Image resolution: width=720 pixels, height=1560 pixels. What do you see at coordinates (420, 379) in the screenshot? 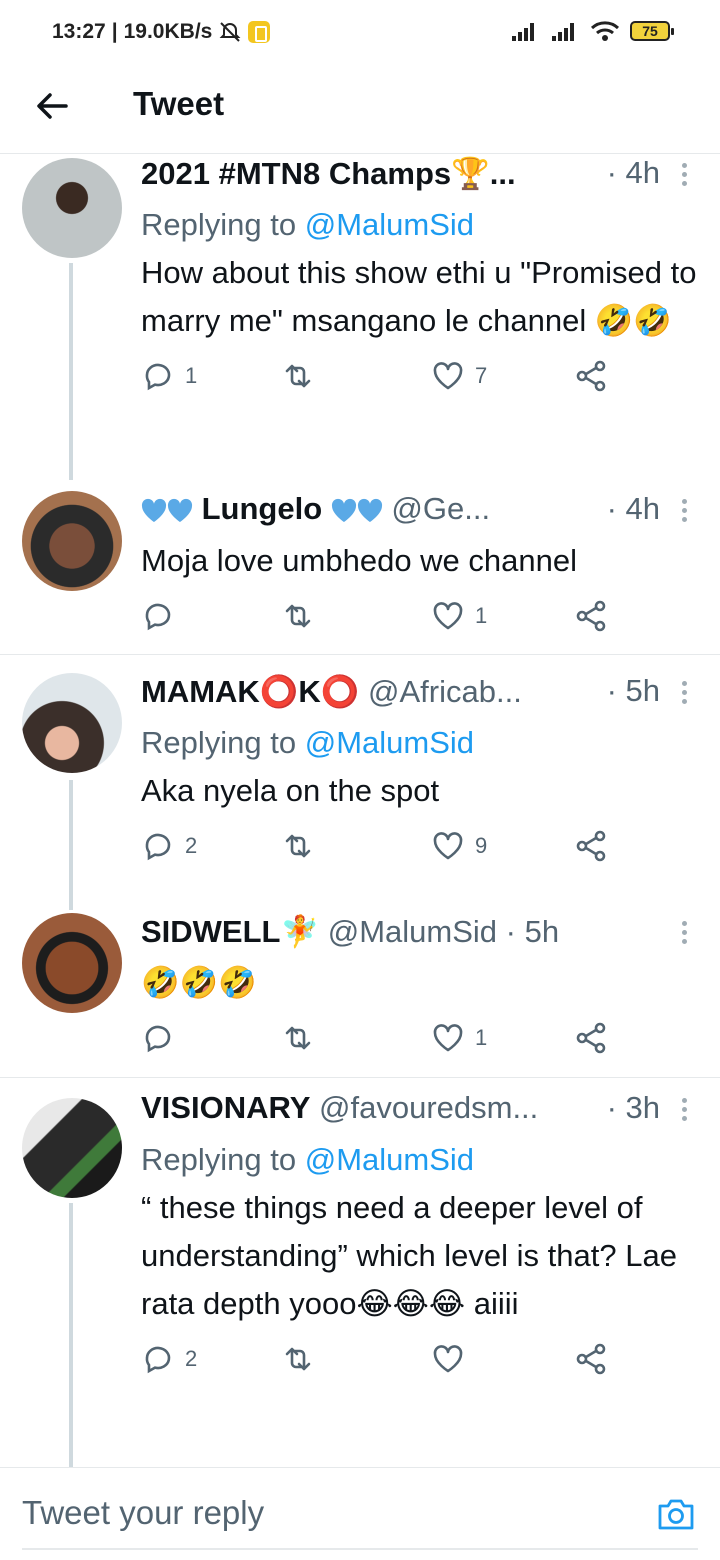
I see `tweet-actions: 1 7` at bounding box center [420, 379].